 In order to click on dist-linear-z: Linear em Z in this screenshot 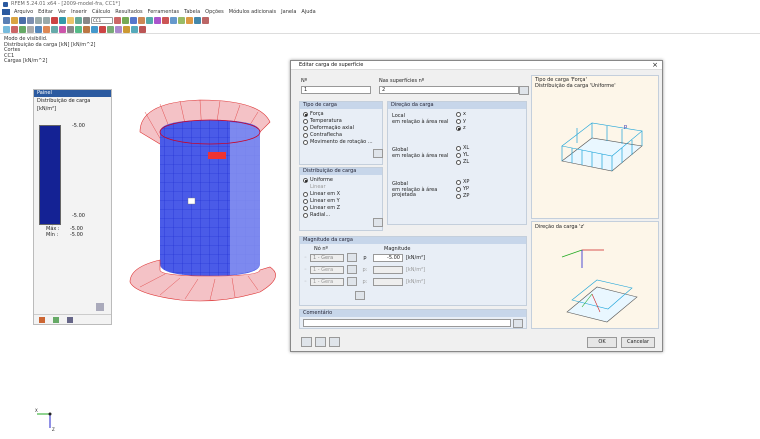, I will do `click(341, 208)`.